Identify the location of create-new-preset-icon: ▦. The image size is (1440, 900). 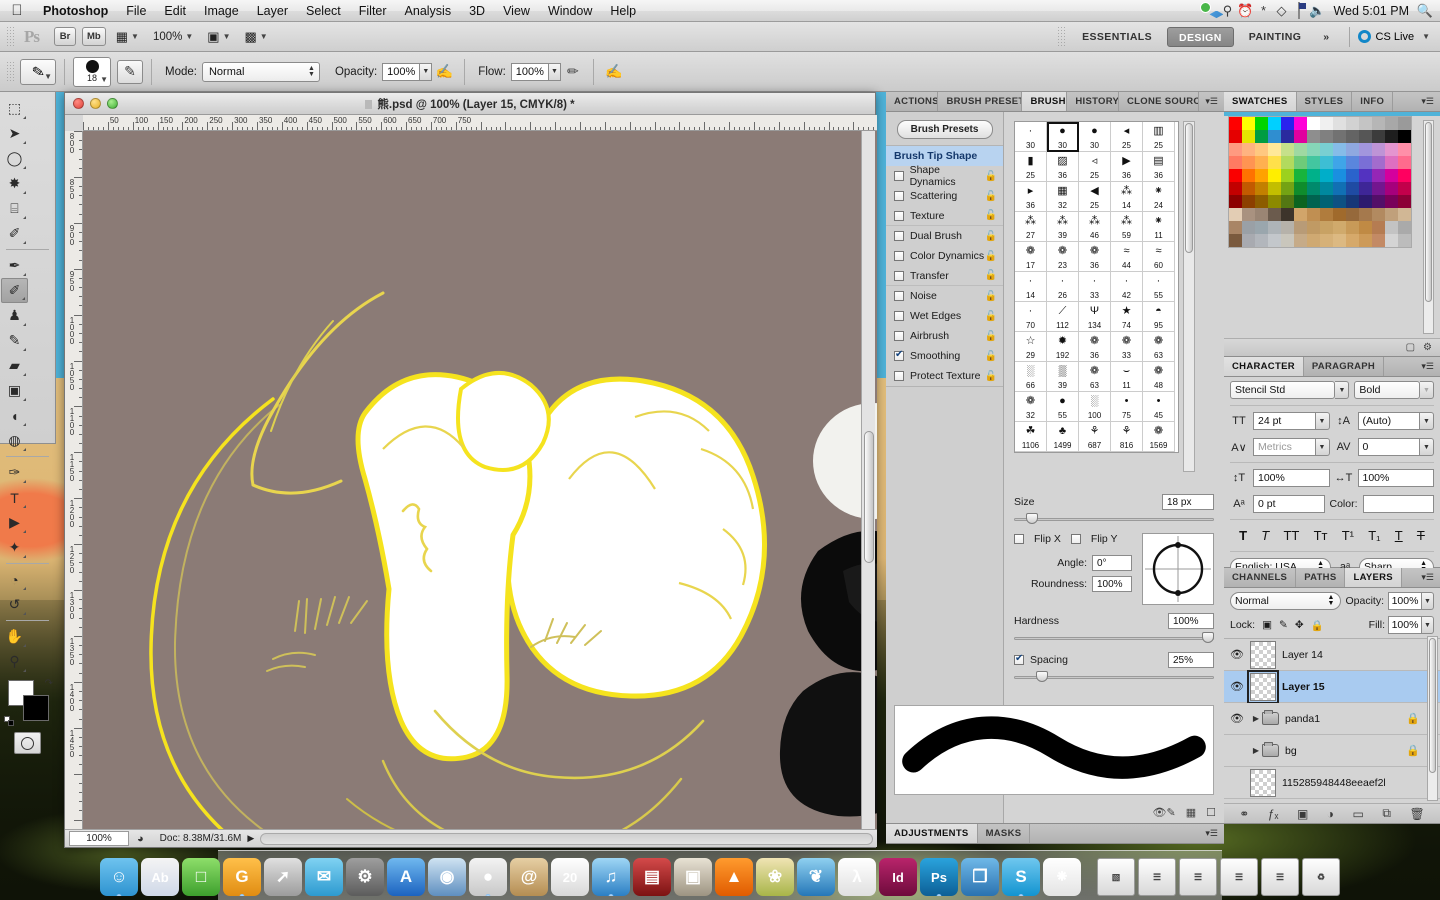
(1191, 812).